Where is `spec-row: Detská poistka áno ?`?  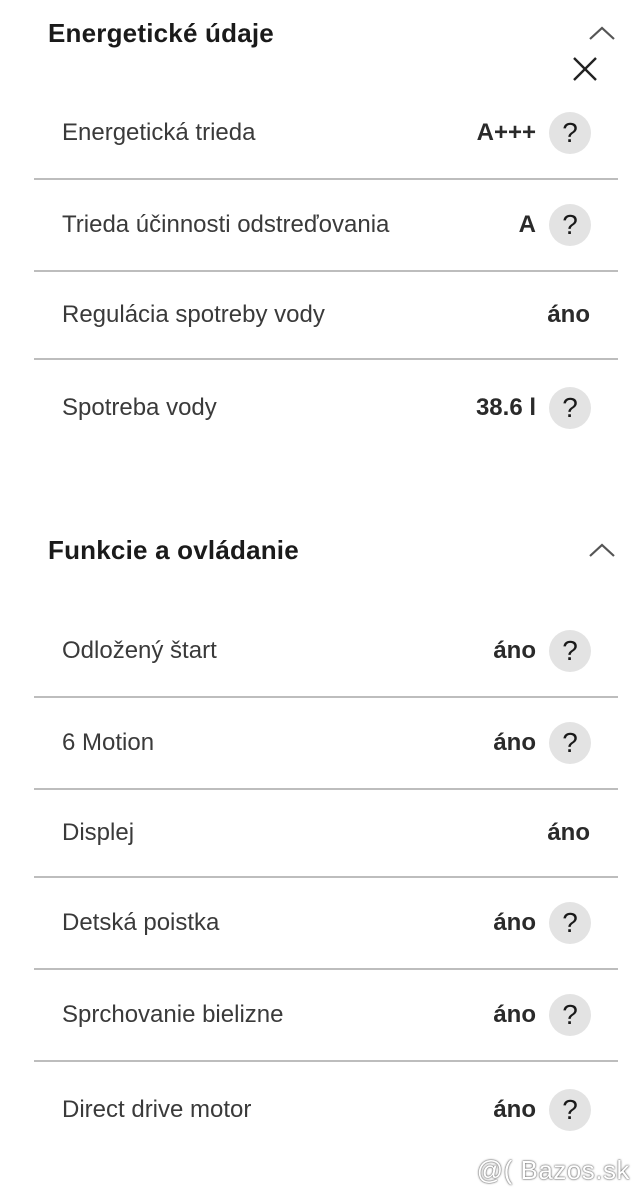 spec-row: Detská poistka áno ? is located at coordinates (326, 924).